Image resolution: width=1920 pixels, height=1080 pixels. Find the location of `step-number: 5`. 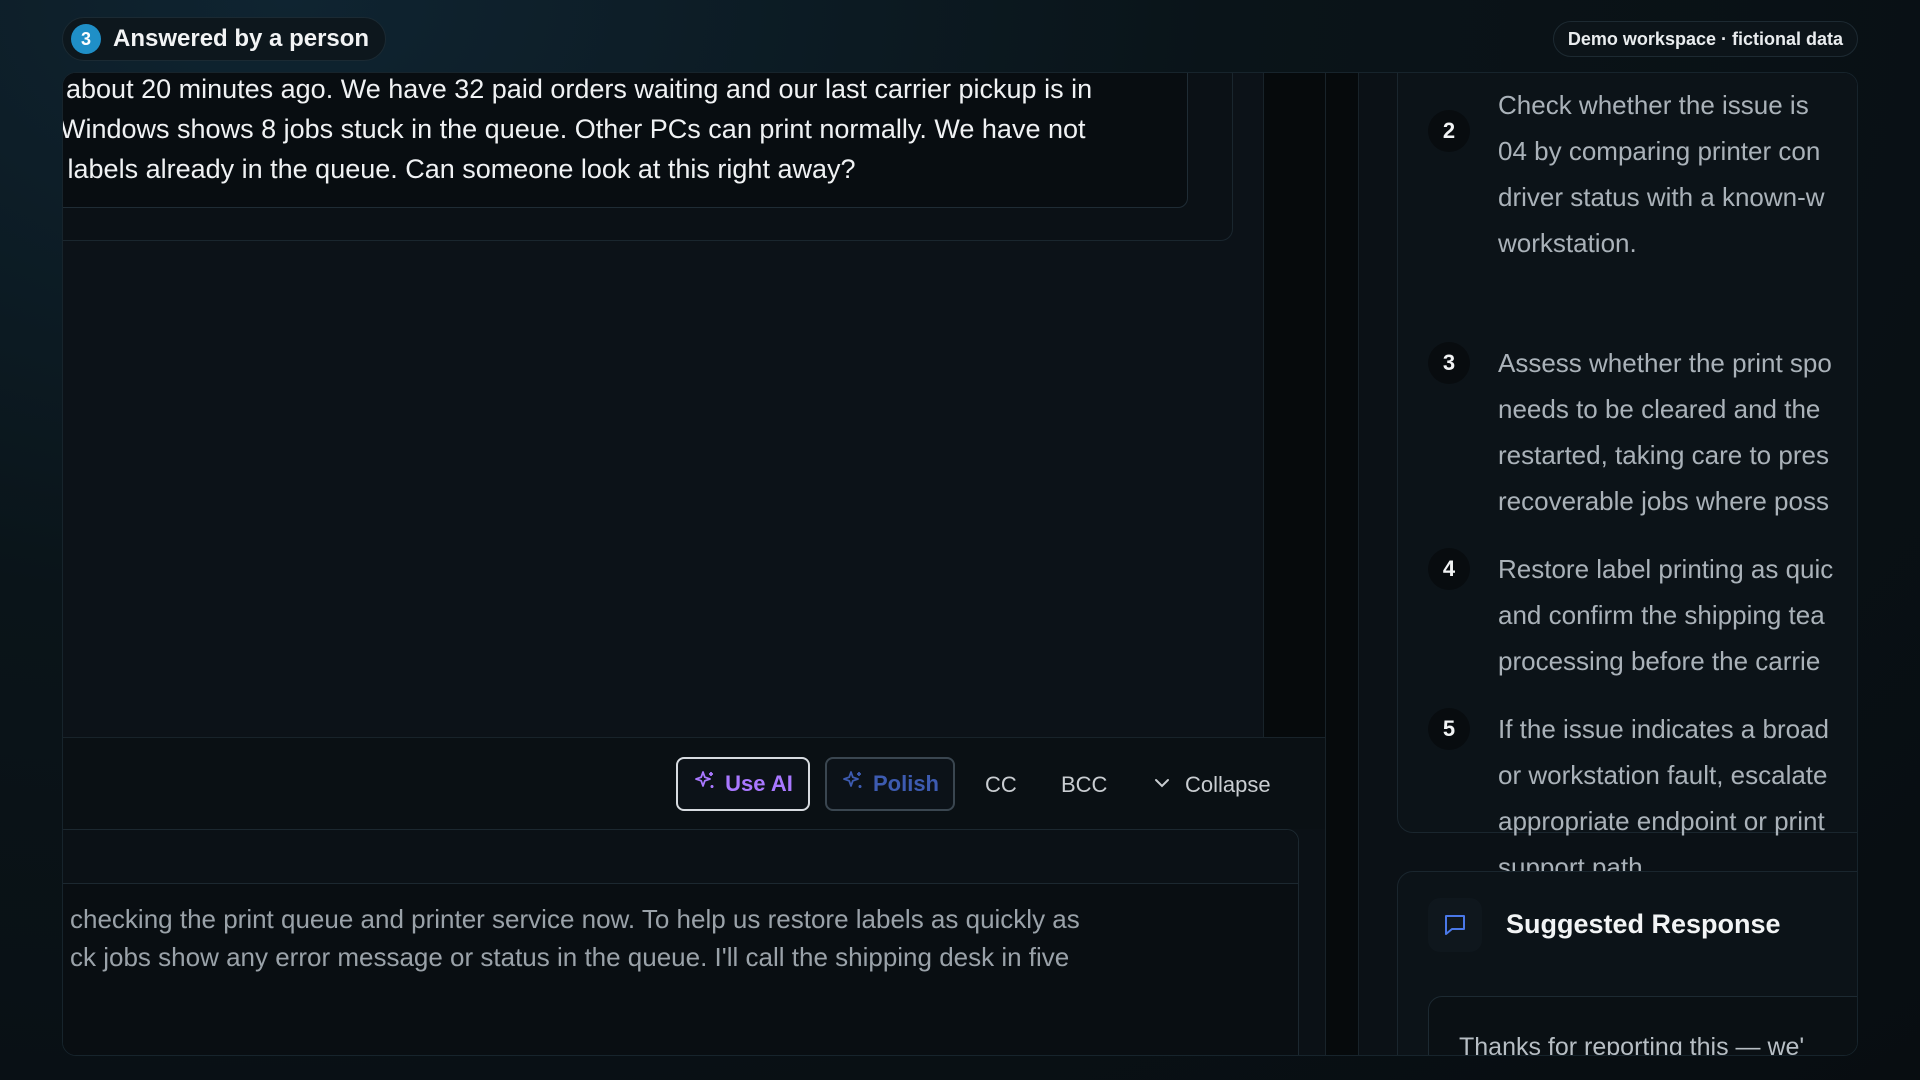

step-number: 5 is located at coordinates (1449, 729).